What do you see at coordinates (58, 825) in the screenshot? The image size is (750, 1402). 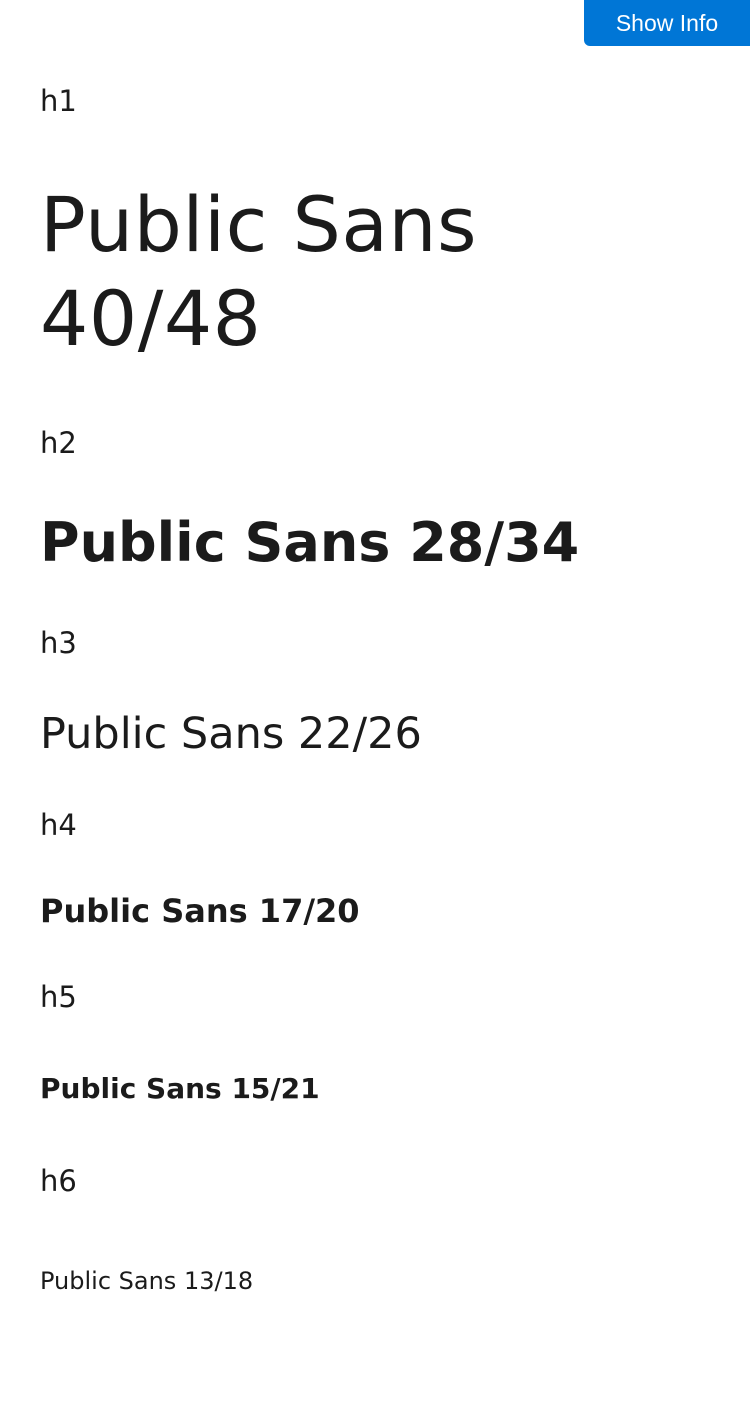 I see `specimen-tag-h4: h4` at bounding box center [58, 825].